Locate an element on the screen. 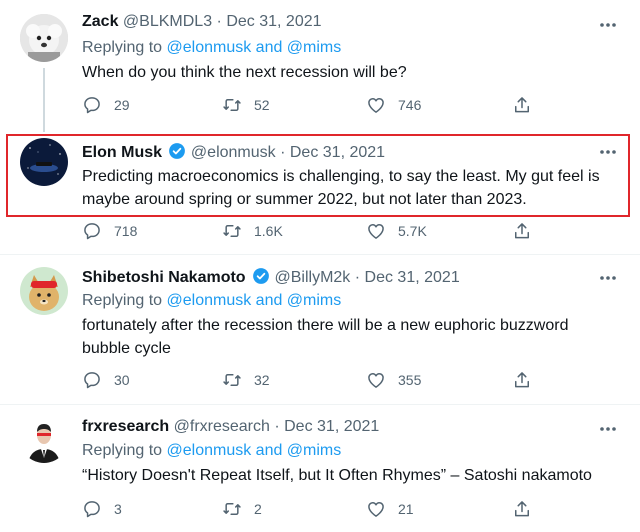  like-action: 355 is located at coordinates (393, 380).